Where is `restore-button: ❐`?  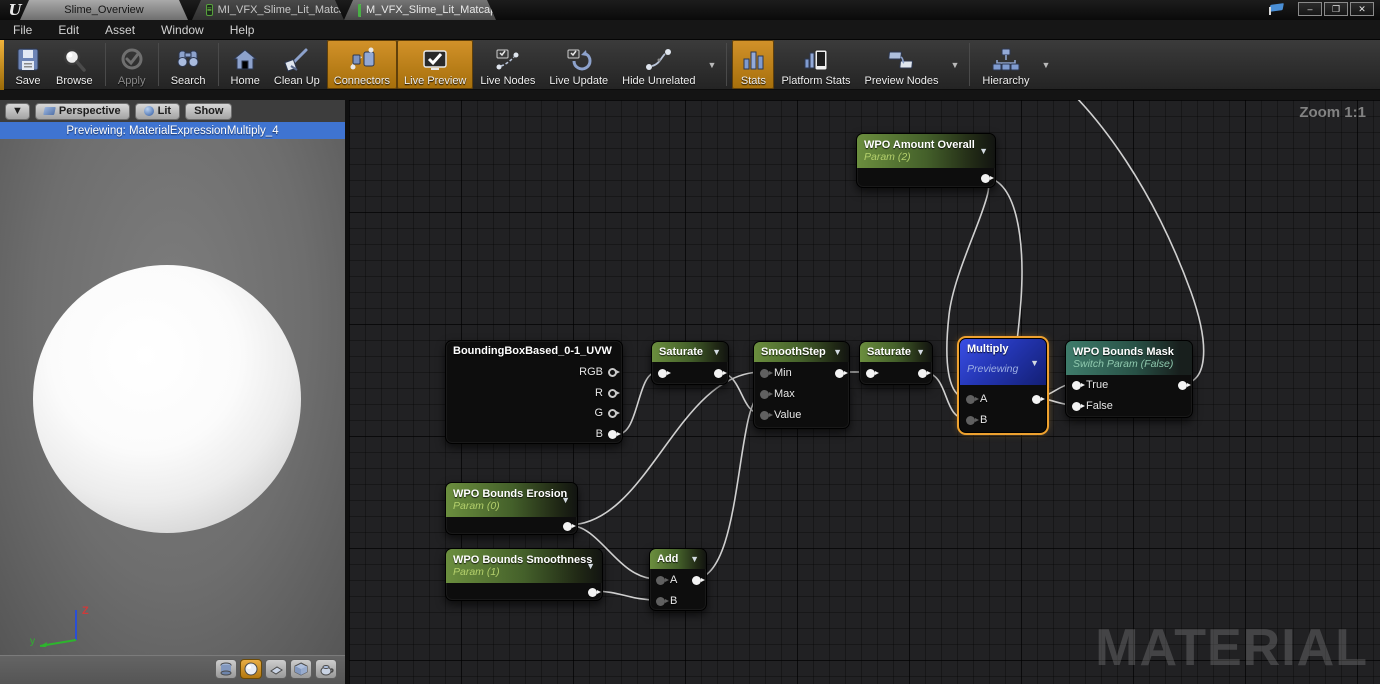
restore-button: ❐ is located at coordinates (1336, 9).